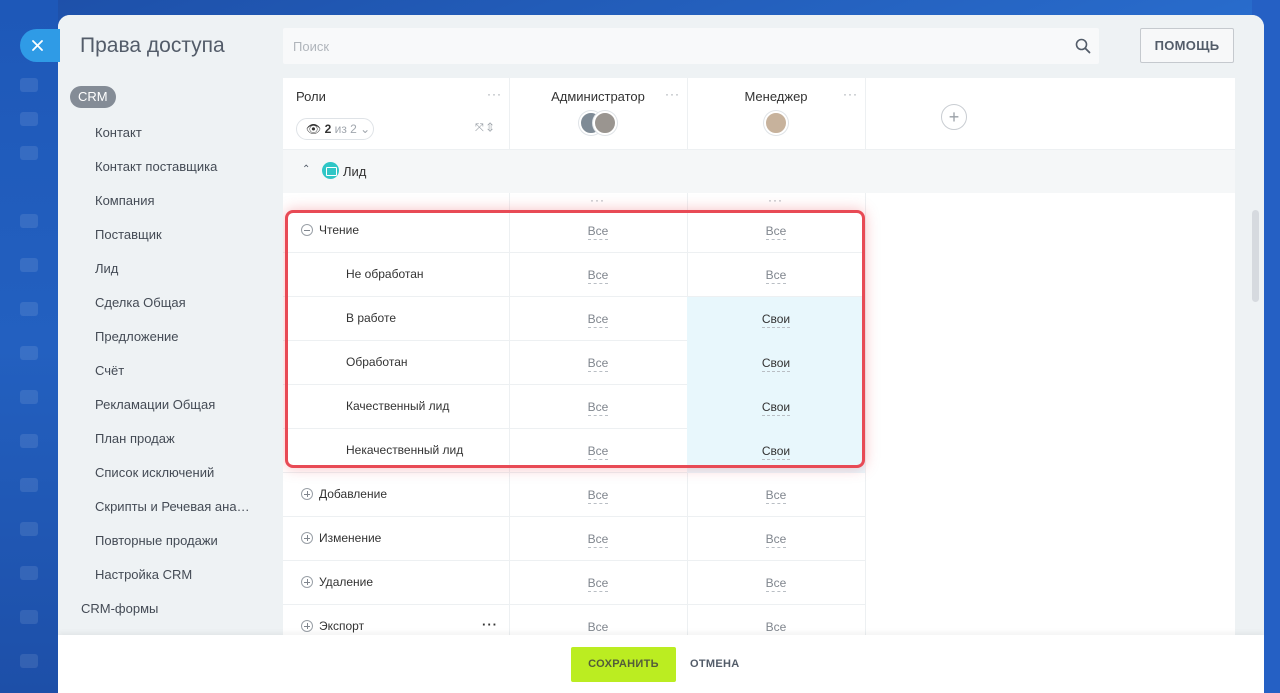 Image resolution: width=1280 pixels, height=693 pixels. I want to click on collapse-icon, so click(307, 230).